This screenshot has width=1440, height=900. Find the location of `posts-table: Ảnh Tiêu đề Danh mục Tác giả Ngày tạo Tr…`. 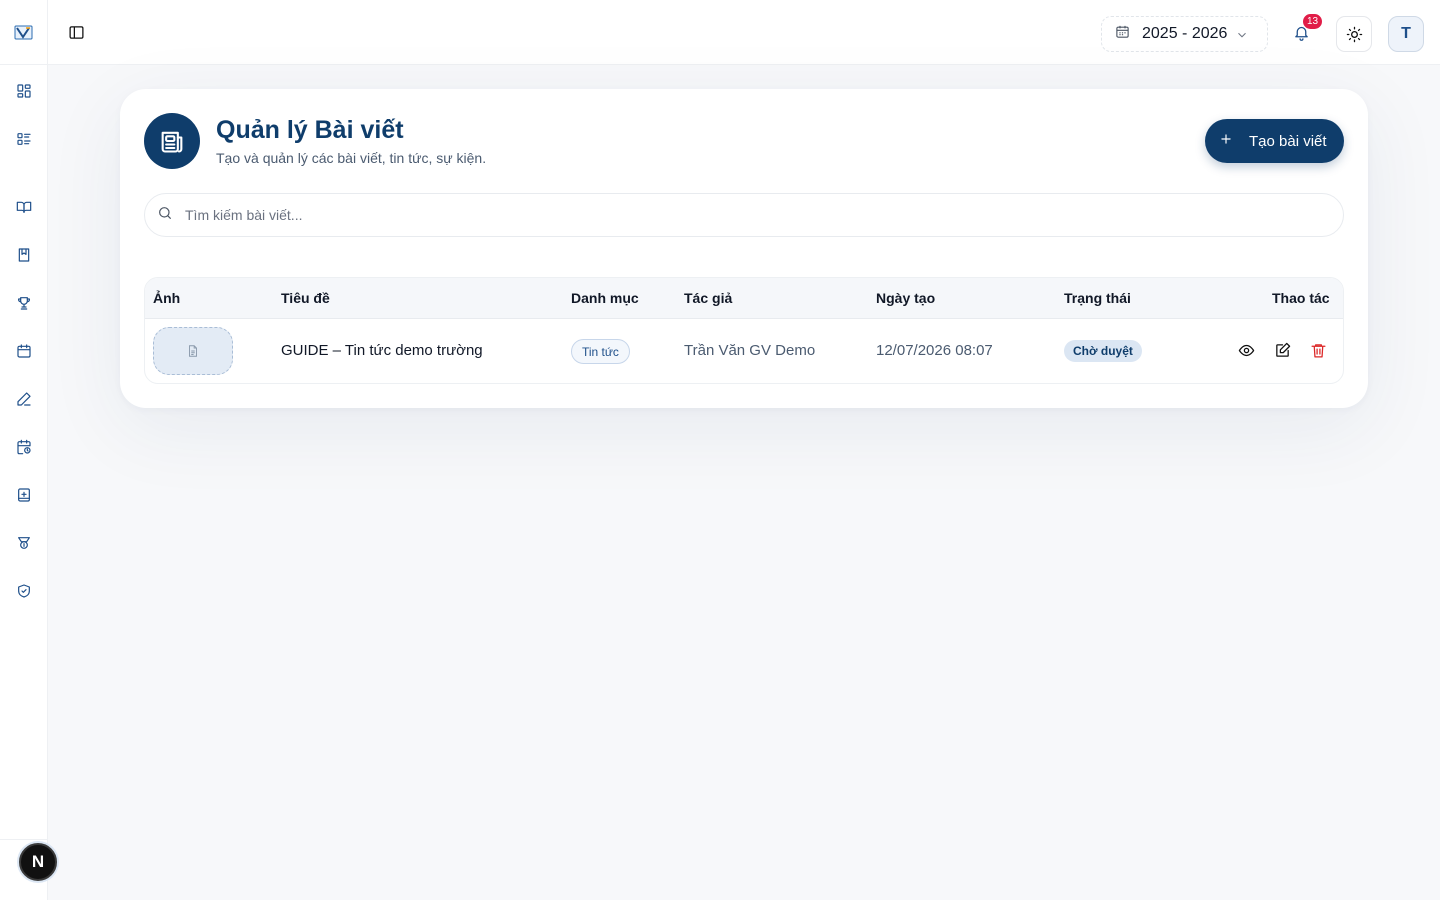

posts-table: Ảnh Tiêu đề Danh mục Tác giả Ngày tạo Tr… is located at coordinates (744, 330).